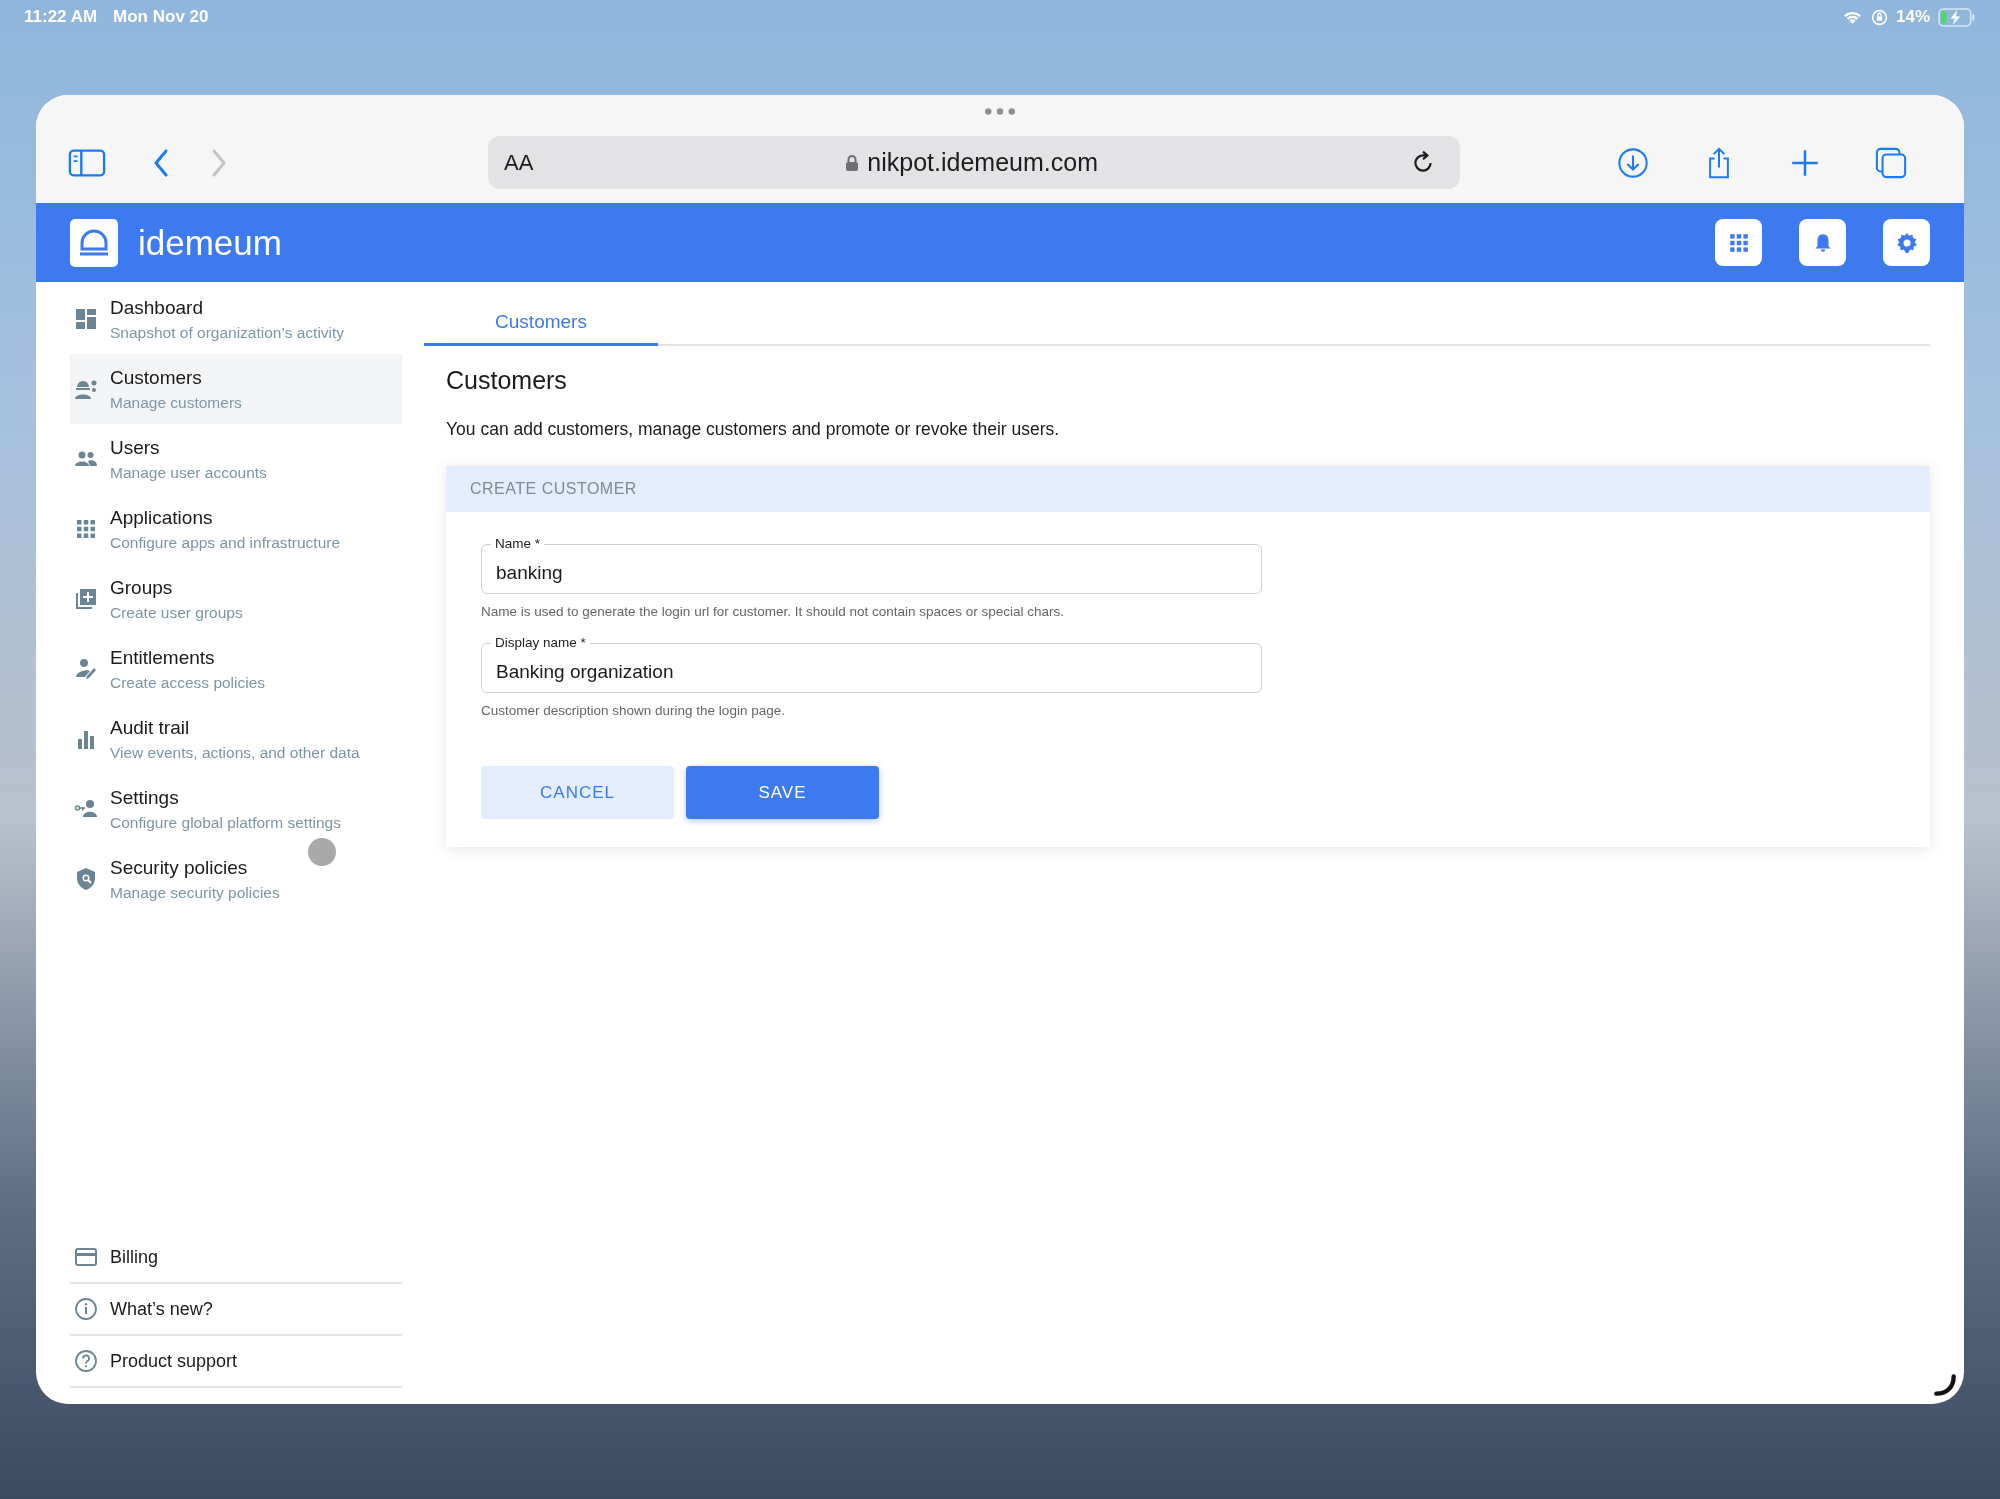  Describe the element at coordinates (1945, 1385) in the screenshot. I see `resize-handle-icon` at that location.